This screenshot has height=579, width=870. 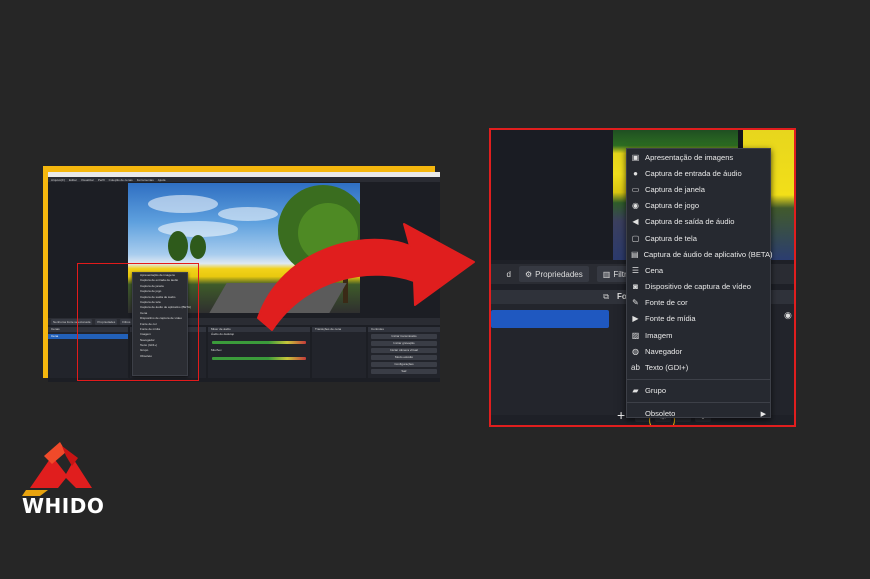 I want to click on menu-item-folder: ▰ Grupo, so click(x=698, y=391).